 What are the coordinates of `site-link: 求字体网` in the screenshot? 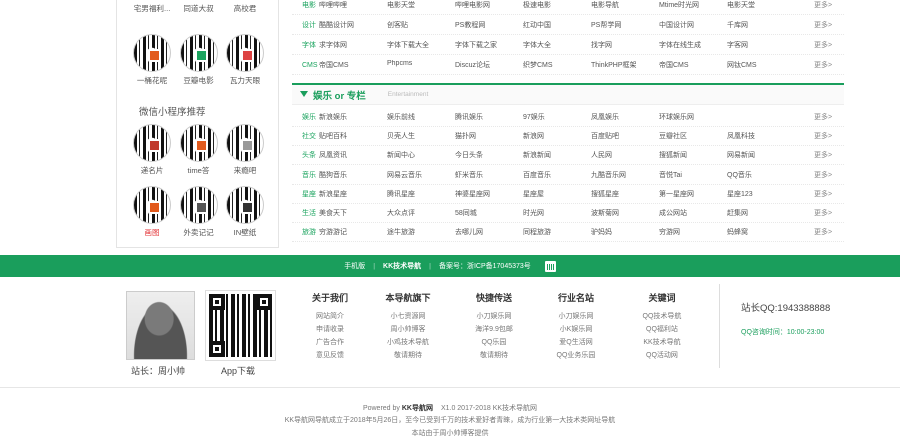 It's located at (353, 45).